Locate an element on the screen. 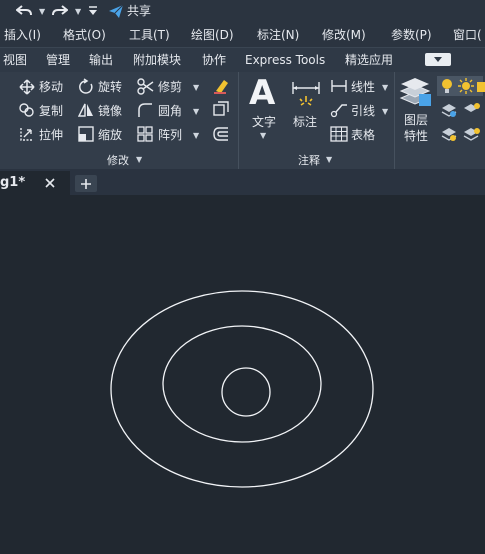 This screenshot has height=554, width=485. move-icon is located at coordinates (27, 87).